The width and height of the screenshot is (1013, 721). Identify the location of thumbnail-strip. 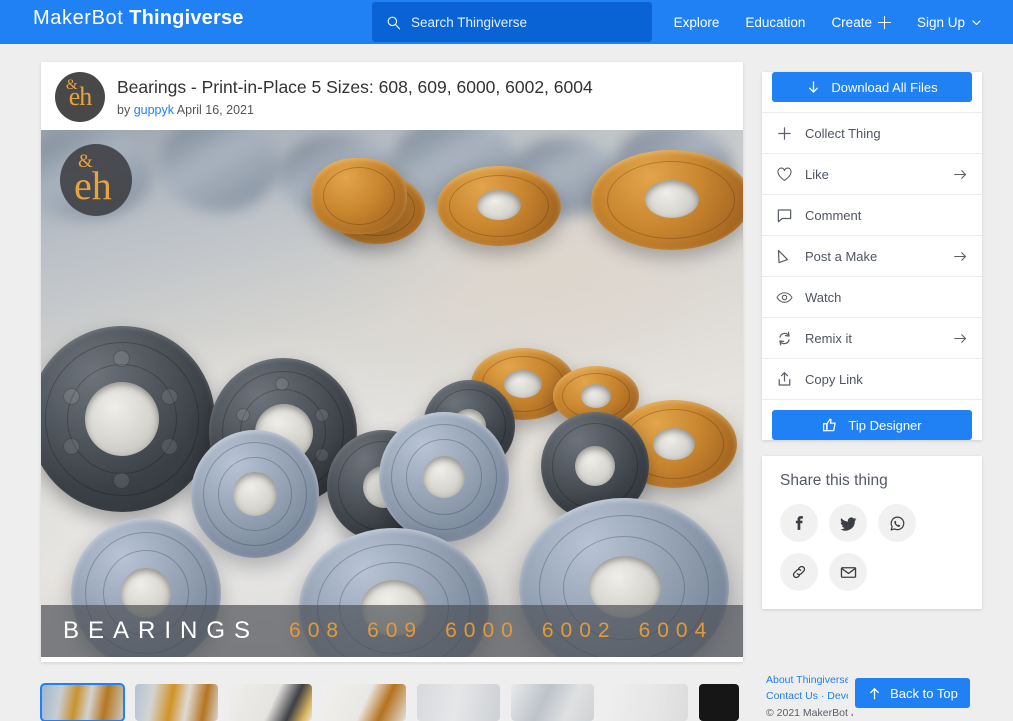
(391, 702).